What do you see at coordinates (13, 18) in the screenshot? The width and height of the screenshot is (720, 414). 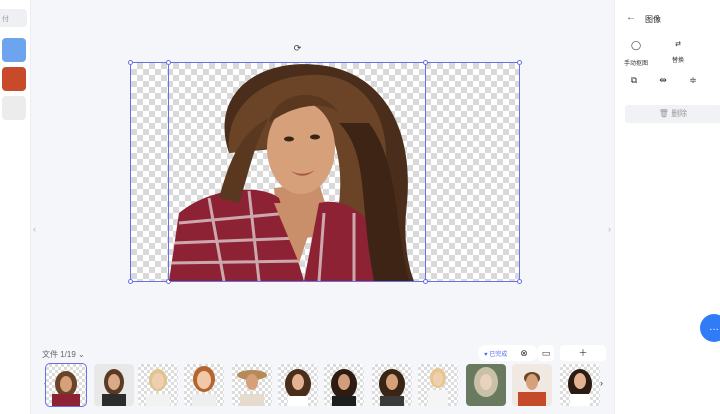 I see `font-input: 付` at bounding box center [13, 18].